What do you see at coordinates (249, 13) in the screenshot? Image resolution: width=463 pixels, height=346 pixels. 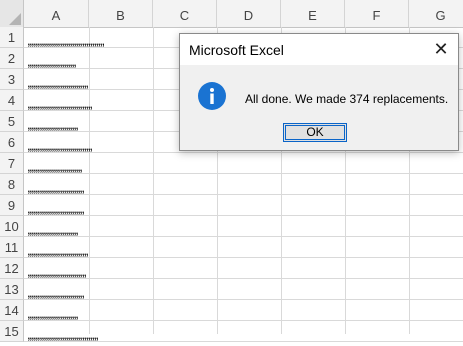 I see `column-header-d: D` at bounding box center [249, 13].